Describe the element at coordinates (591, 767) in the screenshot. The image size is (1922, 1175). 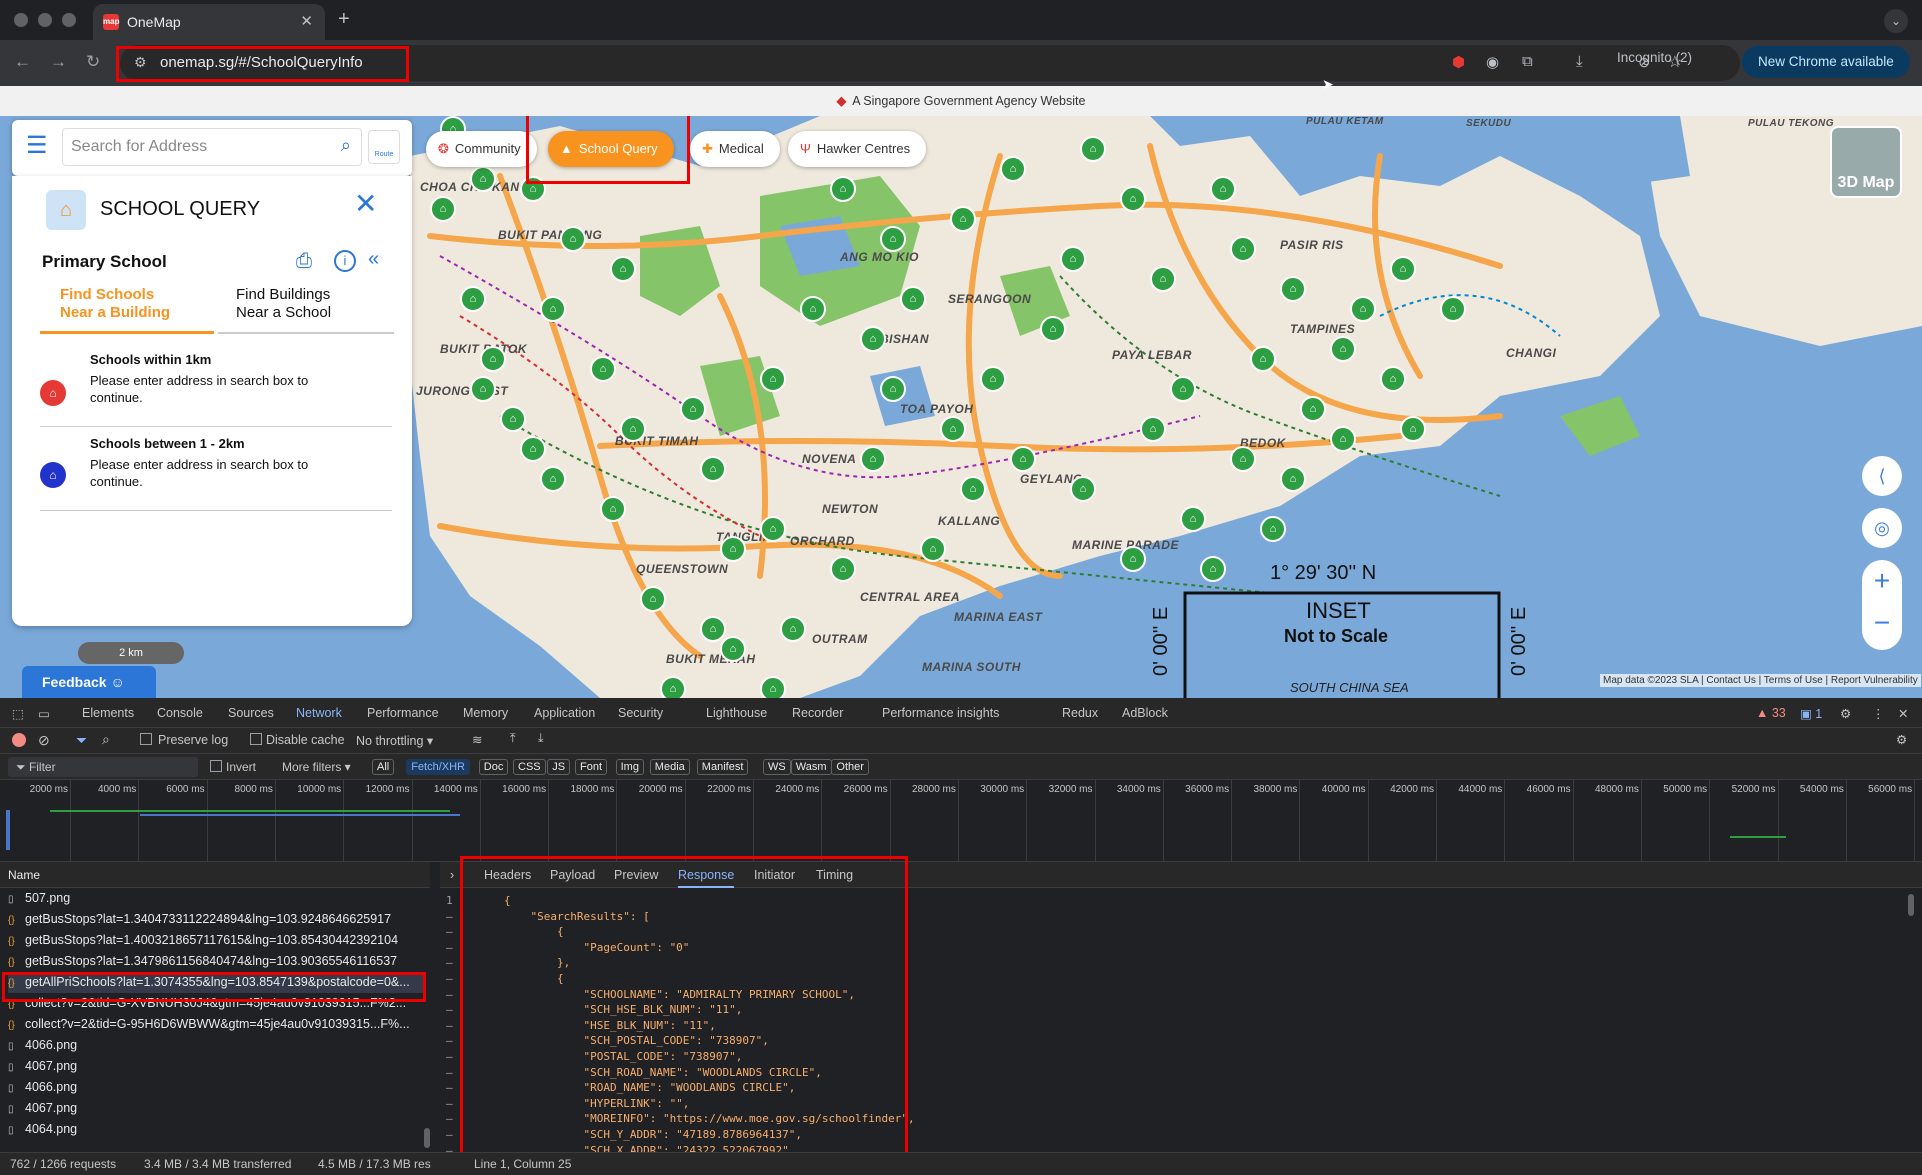
I see `filter-type-font: Font` at that location.